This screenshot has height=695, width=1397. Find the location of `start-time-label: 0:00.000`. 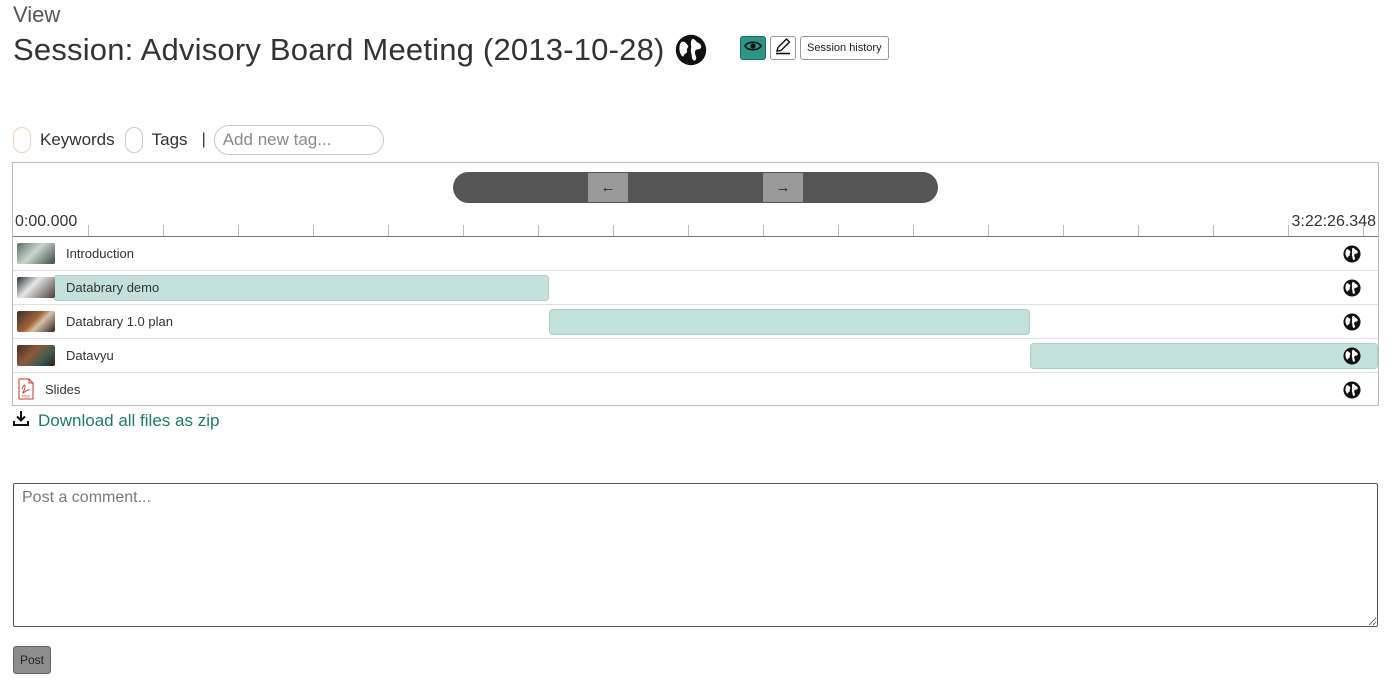

start-time-label: 0:00.000 is located at coordinates (46, 221).